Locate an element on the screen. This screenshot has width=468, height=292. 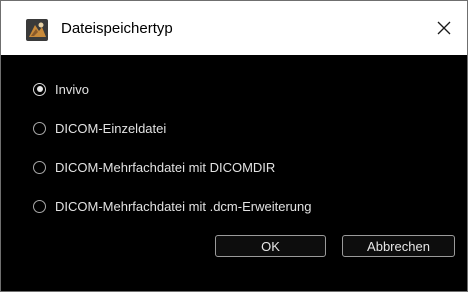
close-button is located at coordinates (444, 28).